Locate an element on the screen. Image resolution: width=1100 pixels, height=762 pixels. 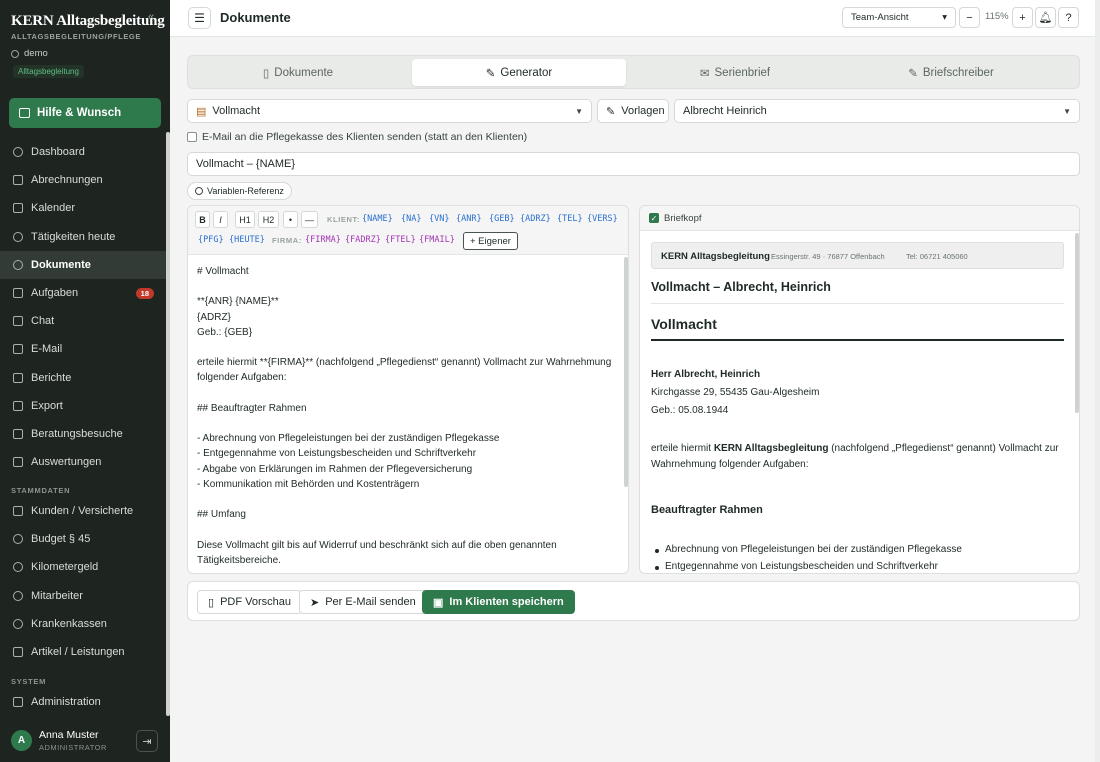
sidebar-item-aufgaben: Aufgaben 18 is located at coordinates (83, 293).